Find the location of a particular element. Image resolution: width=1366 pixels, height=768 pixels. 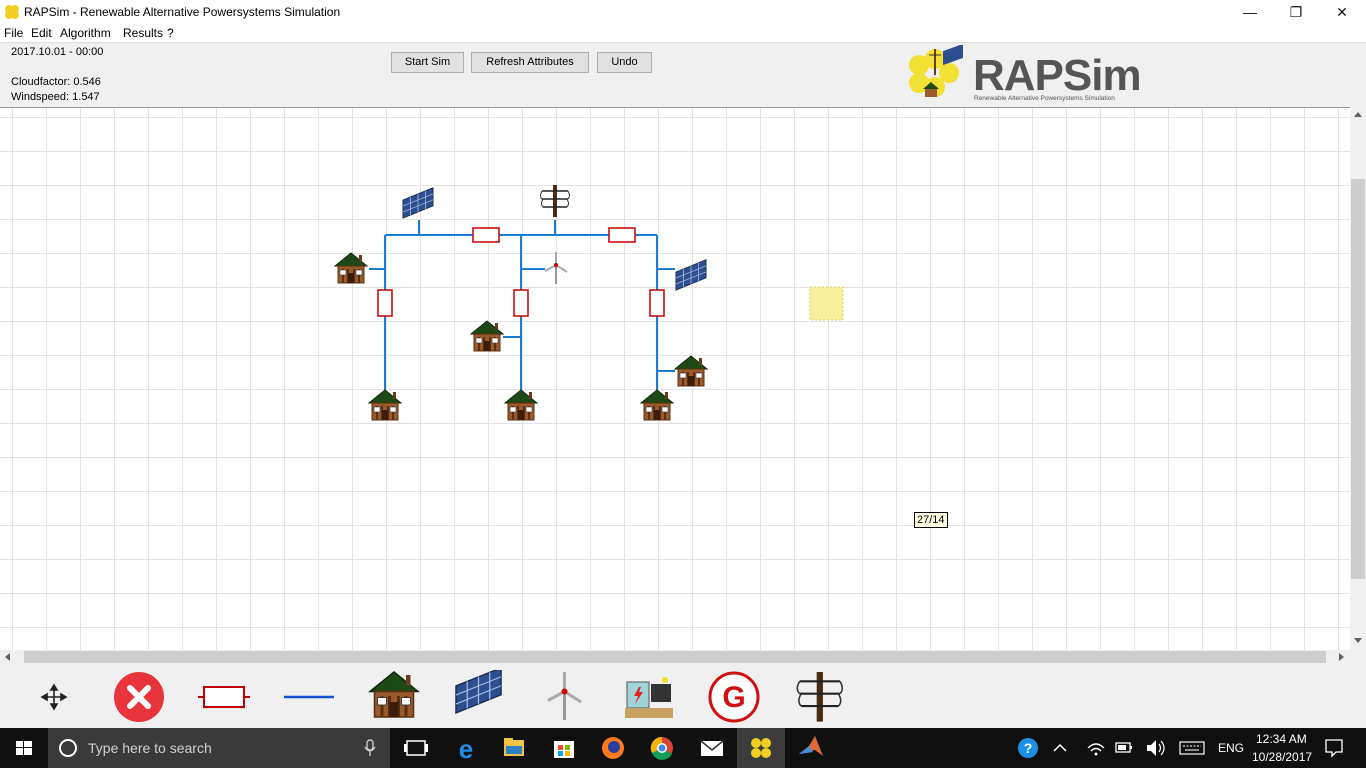

delete-icon is located at coordinates (139, 697).